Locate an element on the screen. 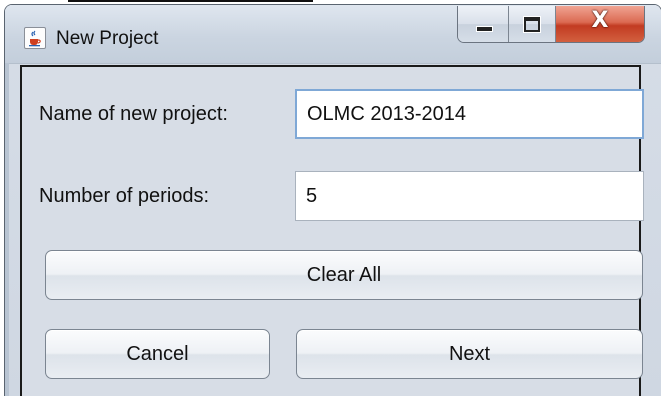 The width and height of the screenshot is (661, 396). close-button: X is located at coordinates (600, 24).